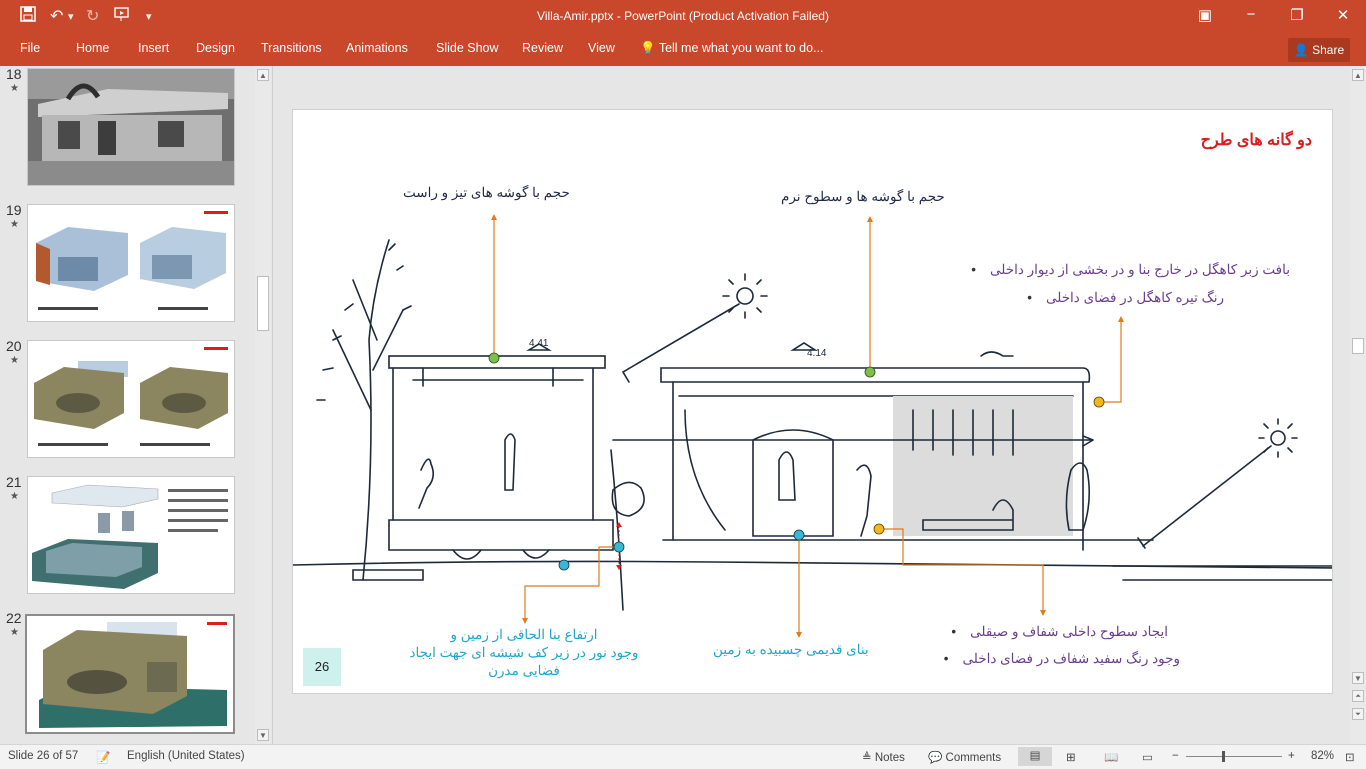  What do you see at coordinates (964, 757) in the screenshot?
I see `comments-button: 💬 Comments` at bounding box center [964, 757].